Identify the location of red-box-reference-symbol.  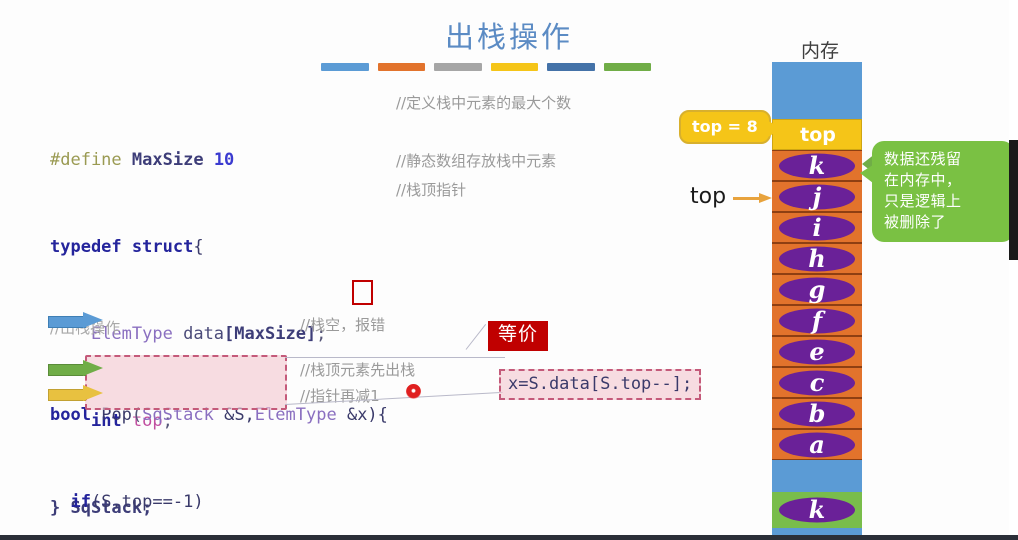
(362, 292).